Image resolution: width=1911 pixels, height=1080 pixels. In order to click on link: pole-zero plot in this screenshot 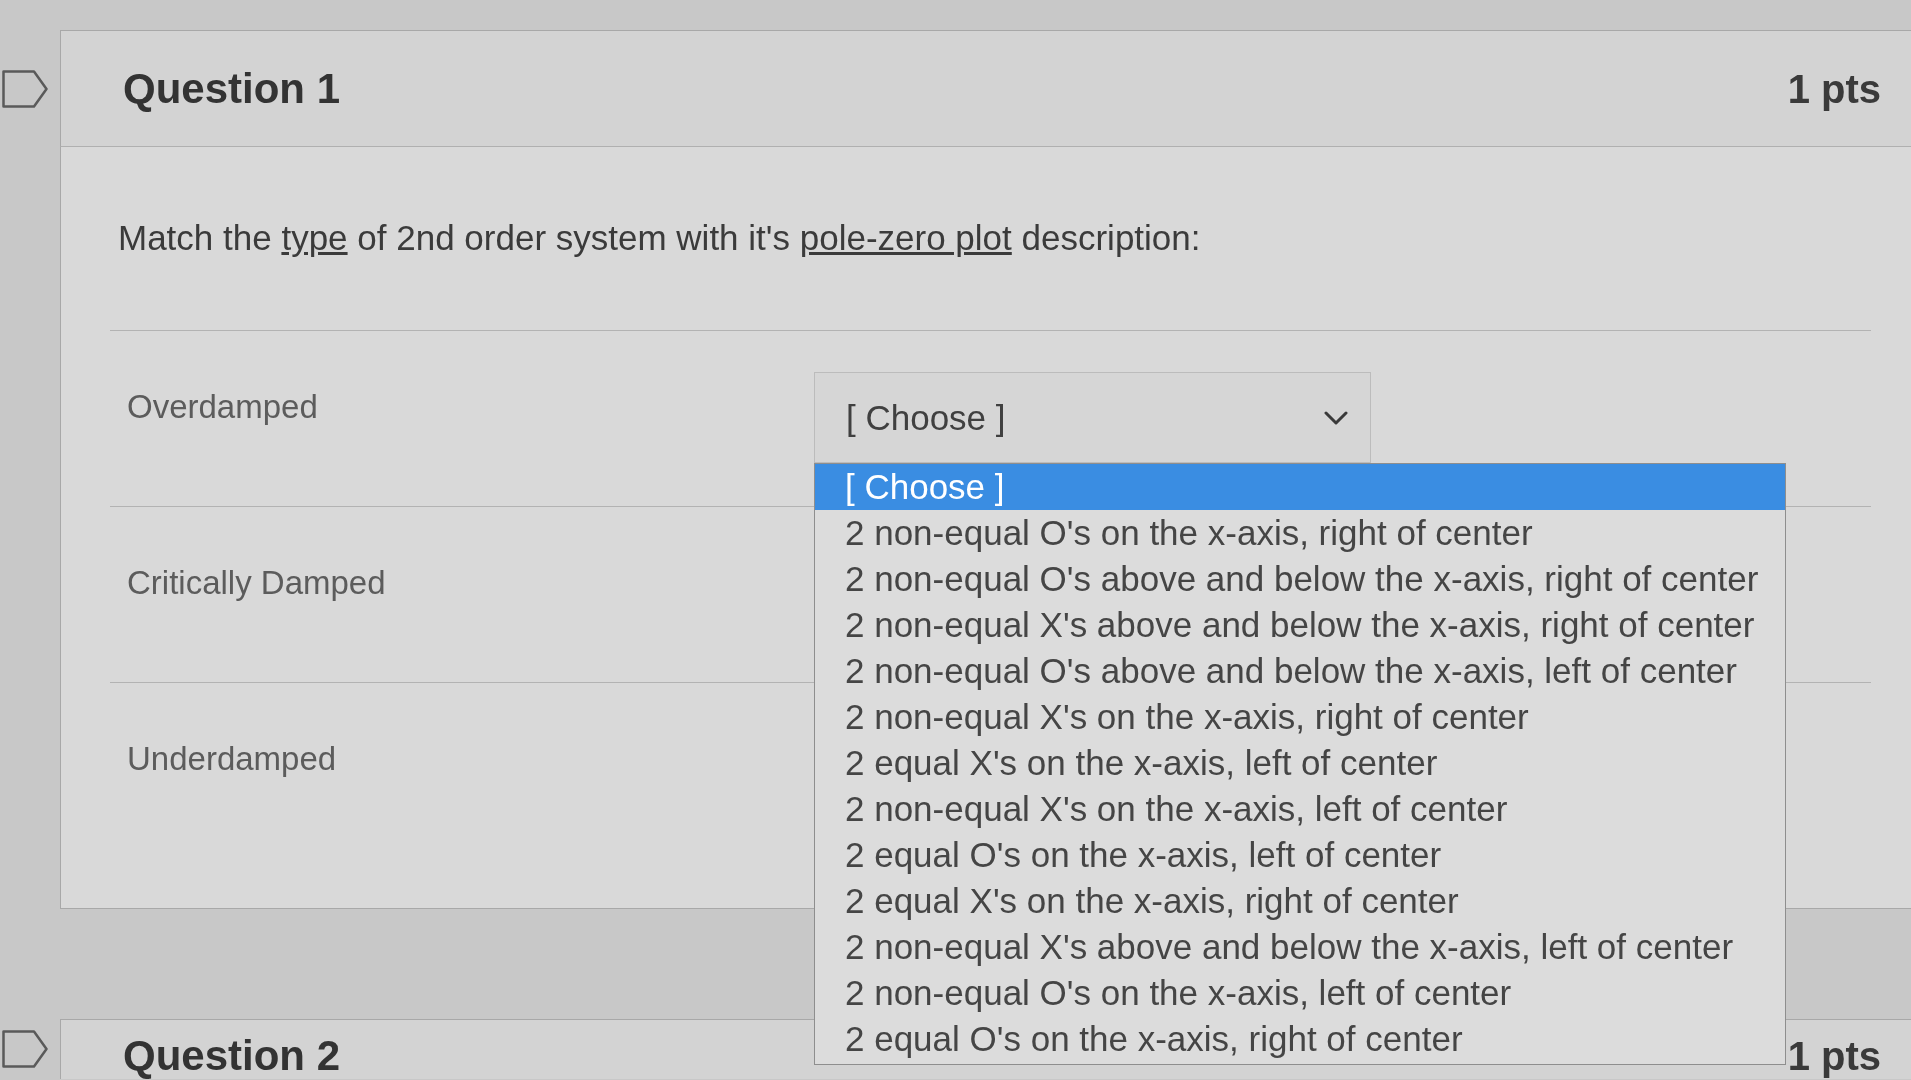, I will do `click(905, 237)`.